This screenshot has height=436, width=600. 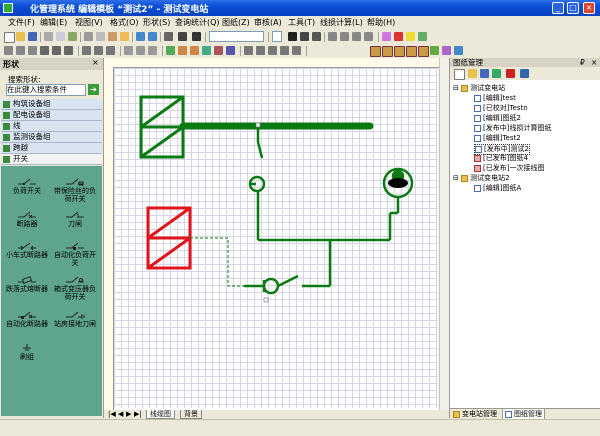 What do you see at coordinates (110, 50) in the screenshot?
I see `line-ends-icon` at bounding box center [110, 50].